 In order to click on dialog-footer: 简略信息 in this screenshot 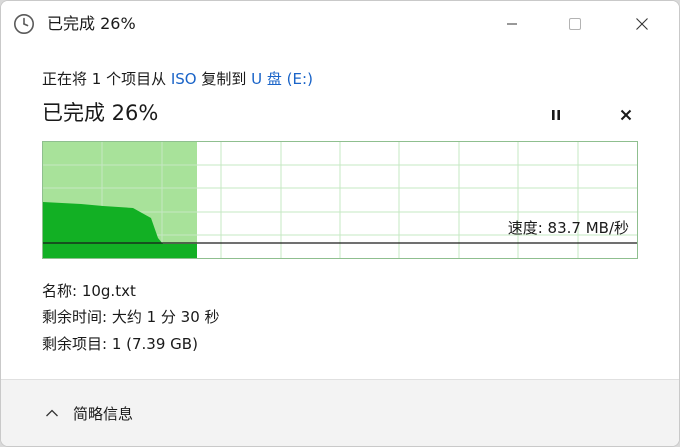, I will do `click(340, 412)`.